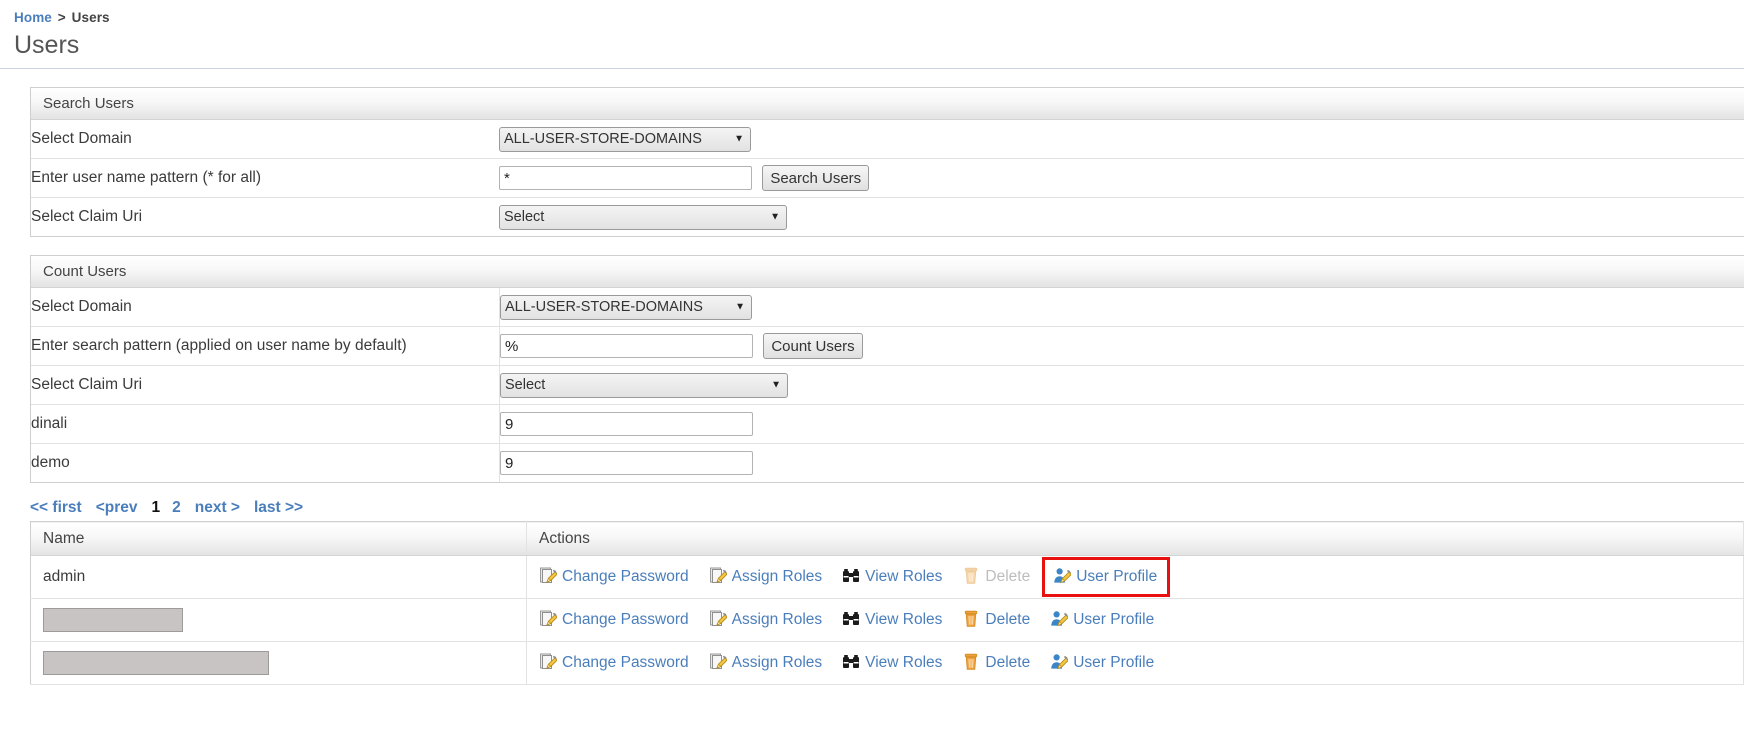 This screenshot has height=738, width=1744. Describe the element at coordinates (813, 346) in the screenshot. I see `count-users-button: Count Users` at that location.